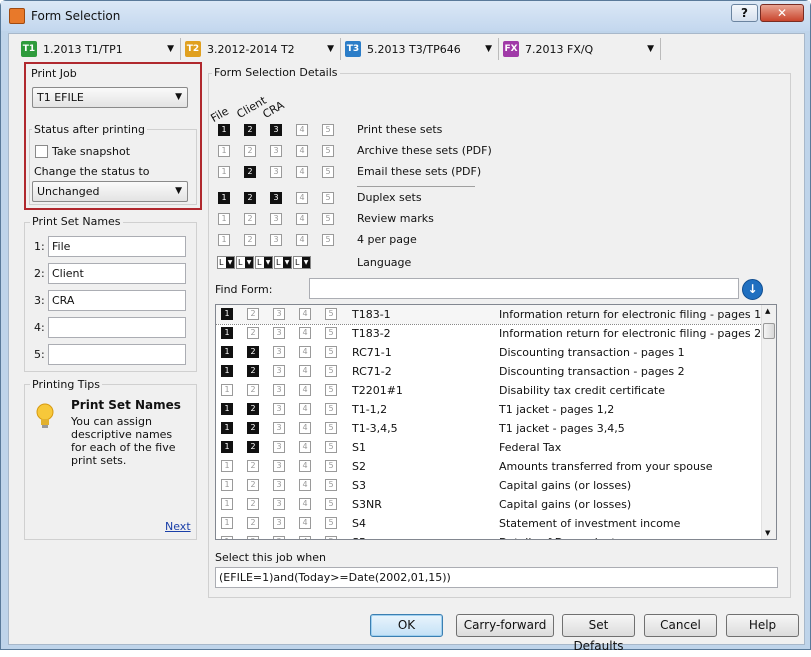 This screenshot has width=811, height=657. Describe the element at coordinates (496, 577) in the screenshot. I see `select-when-input: (EFILE=1)and(Today>=Date(2002,01,15))` at that location.